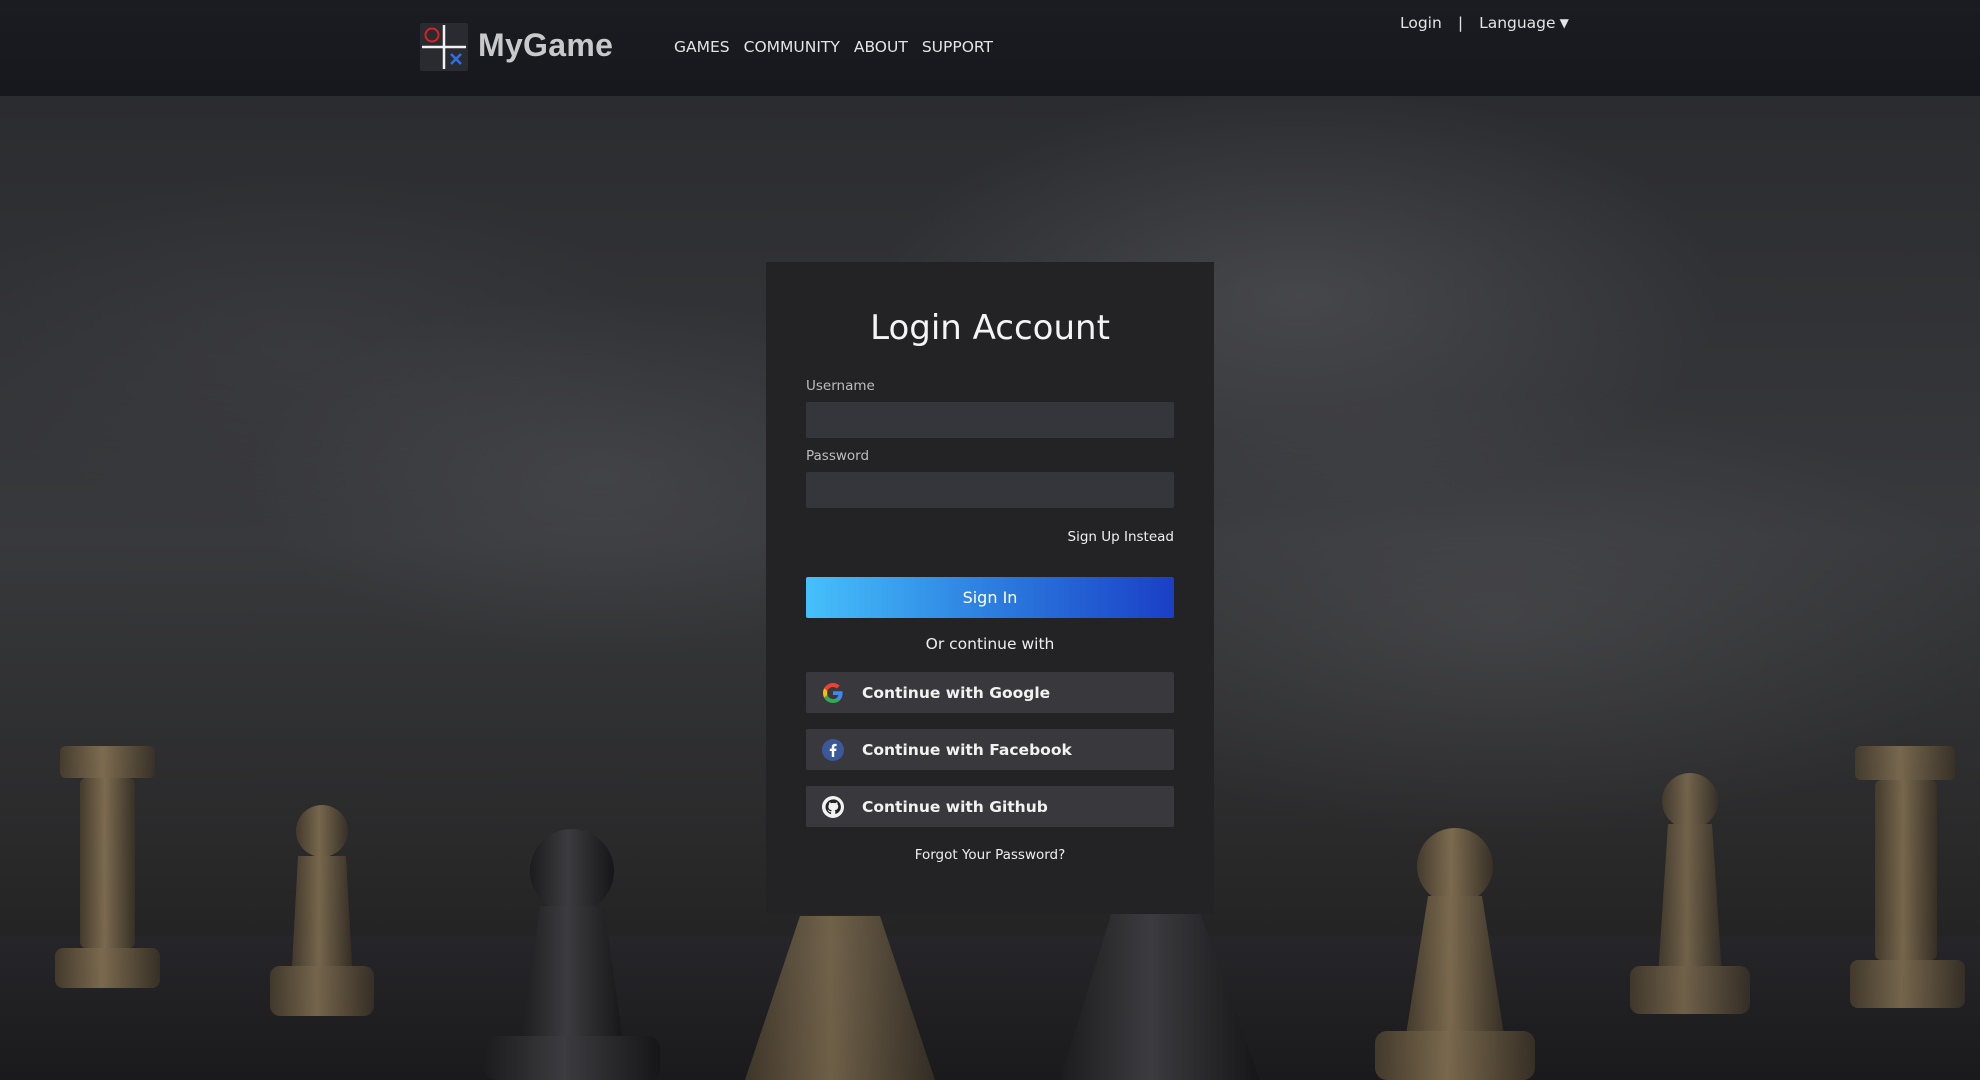  I want to click on continue-github-button: Continue with Github, so click(990, 806).